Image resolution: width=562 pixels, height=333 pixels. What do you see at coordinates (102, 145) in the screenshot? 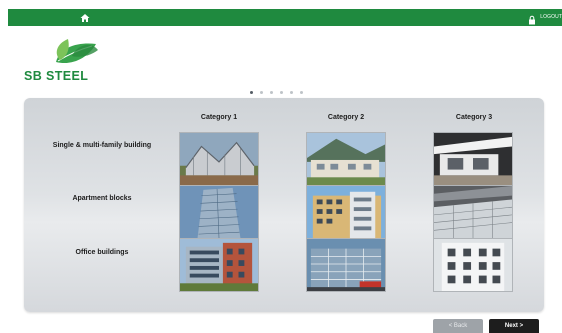
I see `row-label-single-multi-family: Single & multi-family building` at bounding box center [102, 145].